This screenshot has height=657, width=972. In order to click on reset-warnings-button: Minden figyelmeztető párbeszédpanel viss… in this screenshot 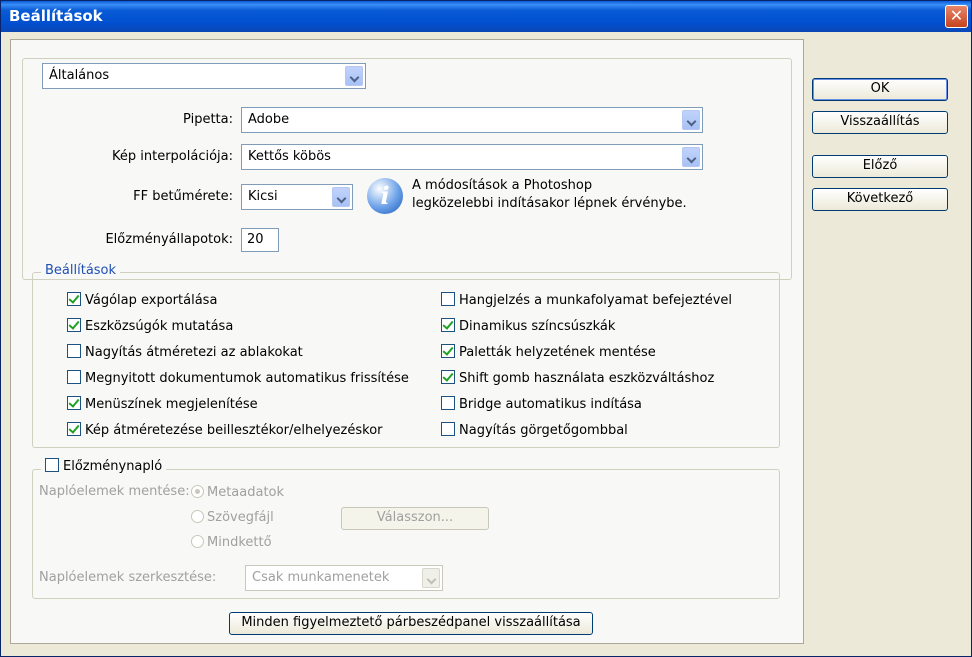, I will do `click(411, 623)`.